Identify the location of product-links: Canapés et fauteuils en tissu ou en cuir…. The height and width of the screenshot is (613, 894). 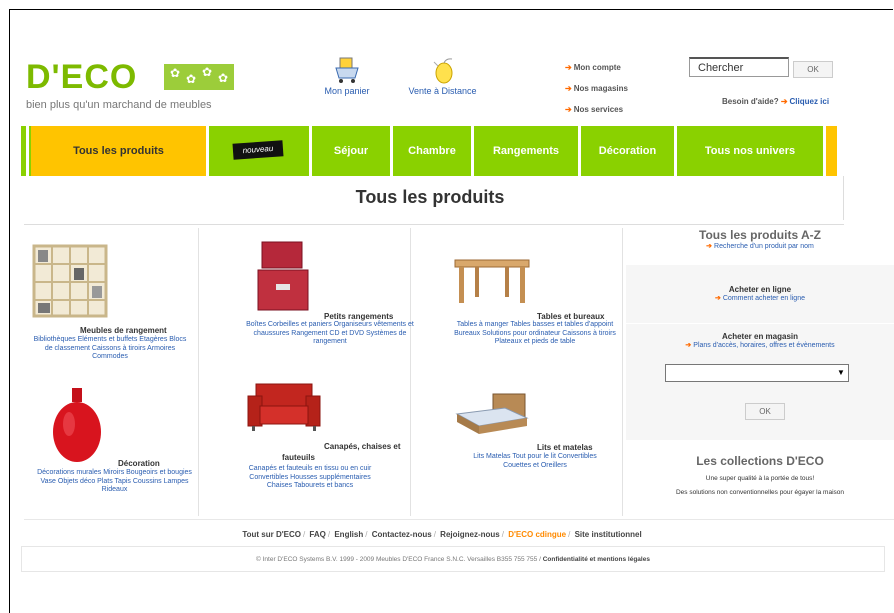
(310, 478).